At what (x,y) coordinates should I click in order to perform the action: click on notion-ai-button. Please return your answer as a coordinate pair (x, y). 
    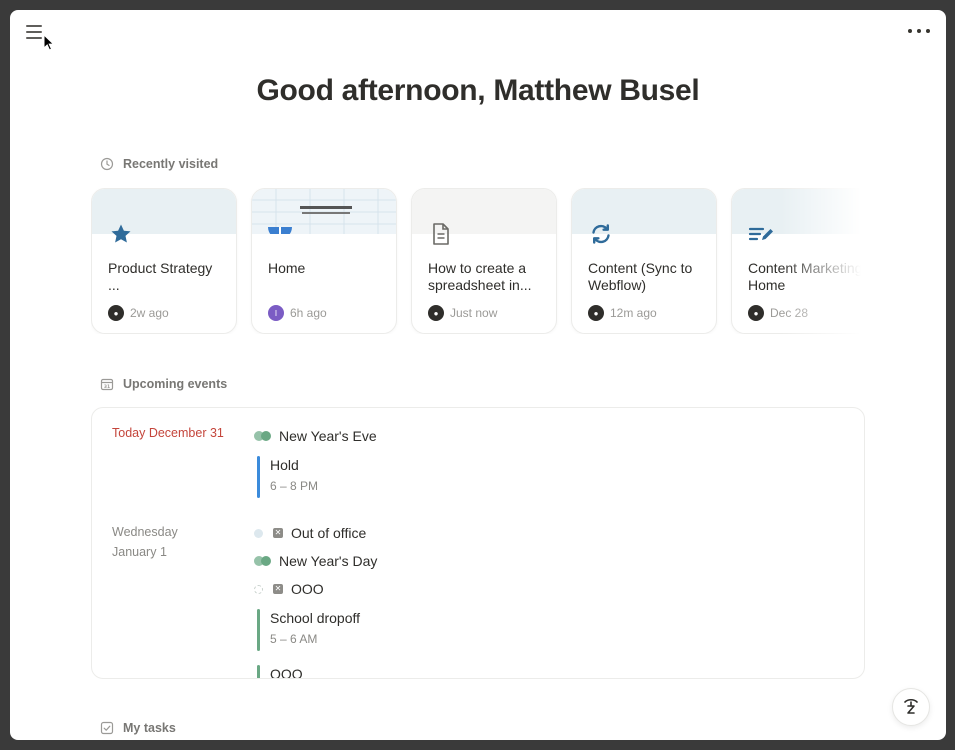
    Looking at the image, I should click on (911, 707).